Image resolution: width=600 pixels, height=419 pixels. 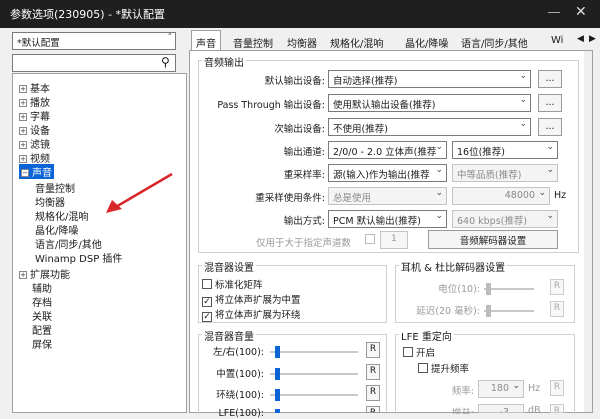 I want to click on search-input, so click(x=94, y=63).